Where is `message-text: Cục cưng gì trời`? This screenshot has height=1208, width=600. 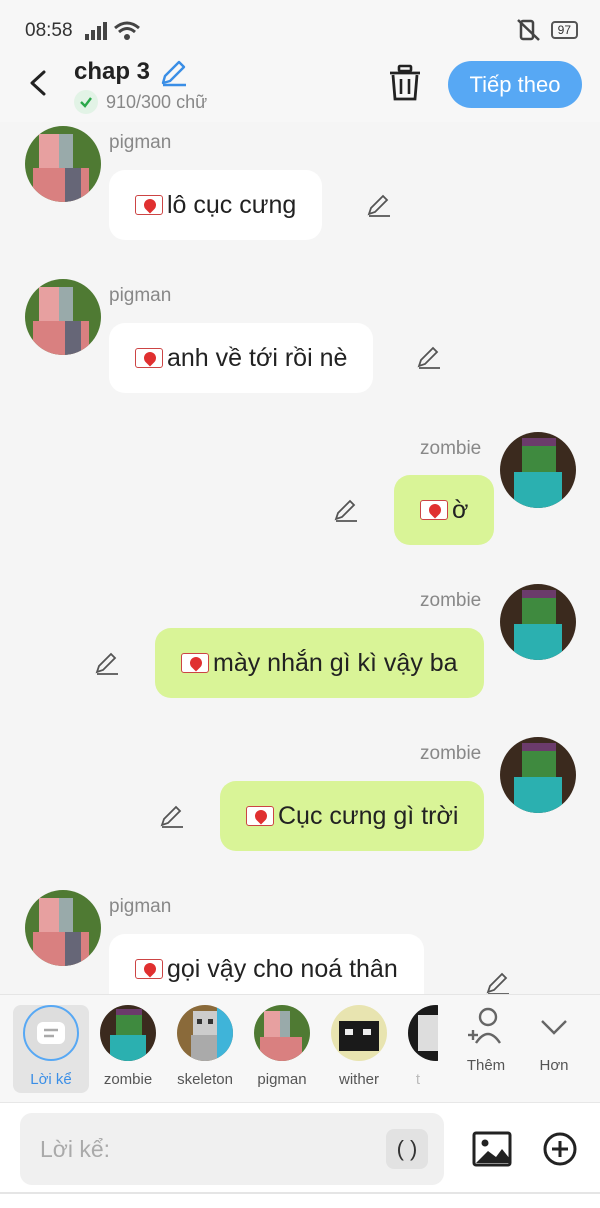
message-text: Cục cưng gì trời is located at coordinates (368, 816).